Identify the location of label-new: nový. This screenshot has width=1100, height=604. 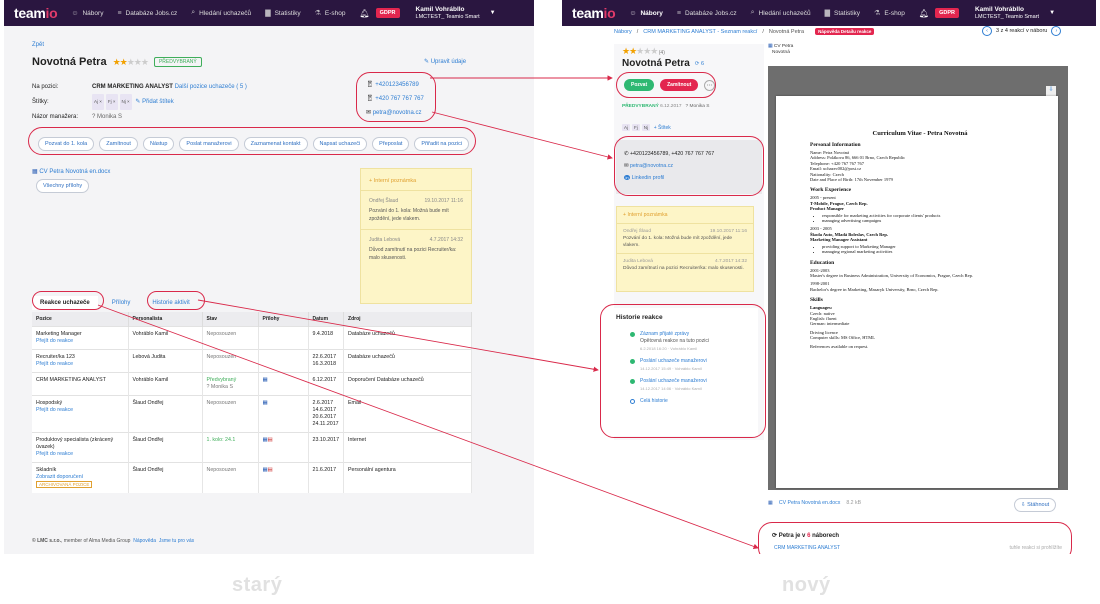
(806, 585).